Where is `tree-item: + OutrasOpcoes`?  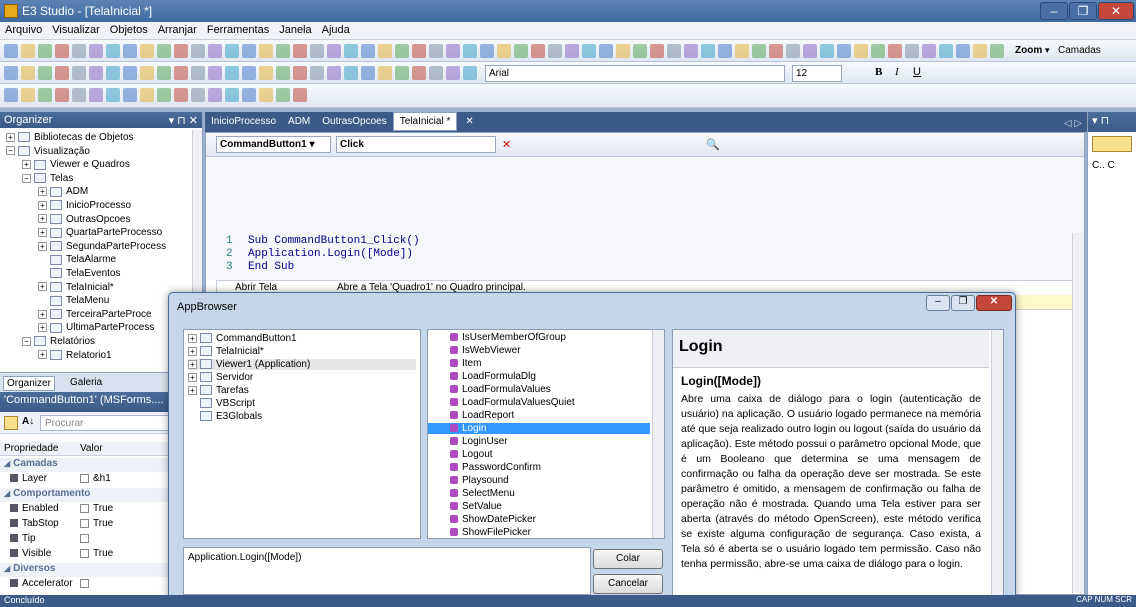
tree-item: + OutrasOpcoes is located at coordinates (84, 219).